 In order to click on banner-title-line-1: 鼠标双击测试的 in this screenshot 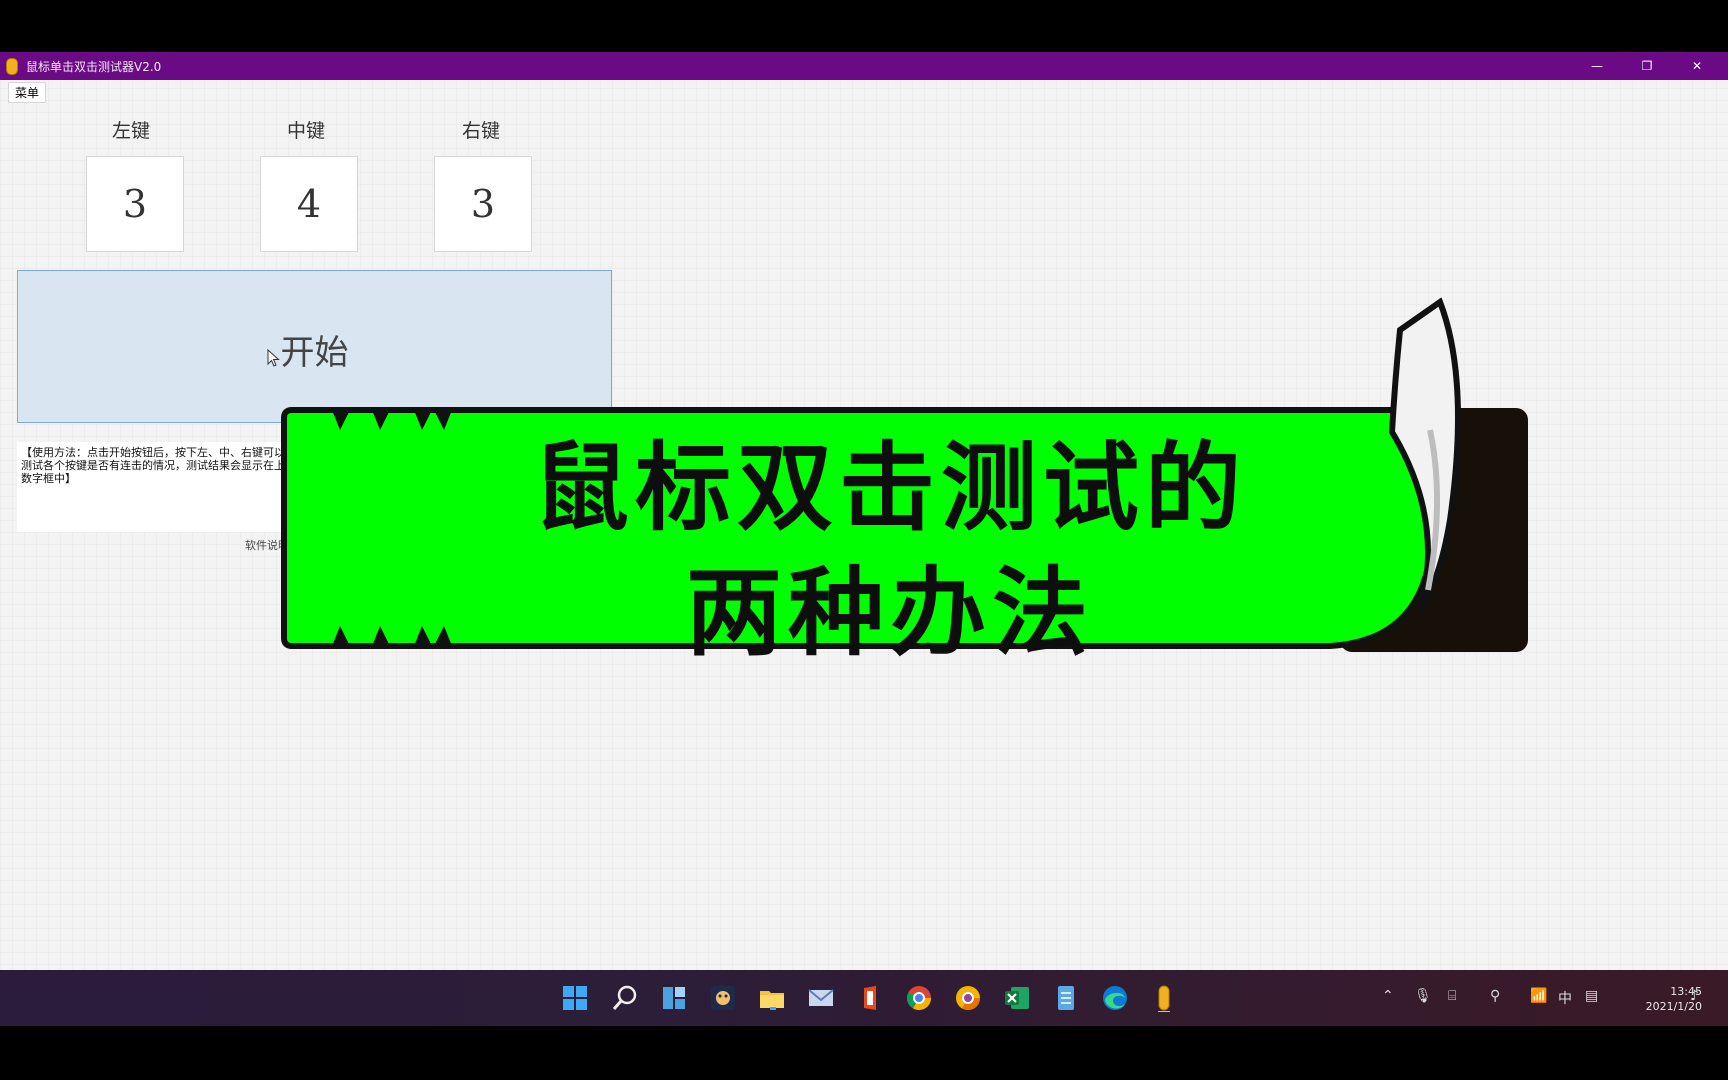, I will do `click(890, 488)`.